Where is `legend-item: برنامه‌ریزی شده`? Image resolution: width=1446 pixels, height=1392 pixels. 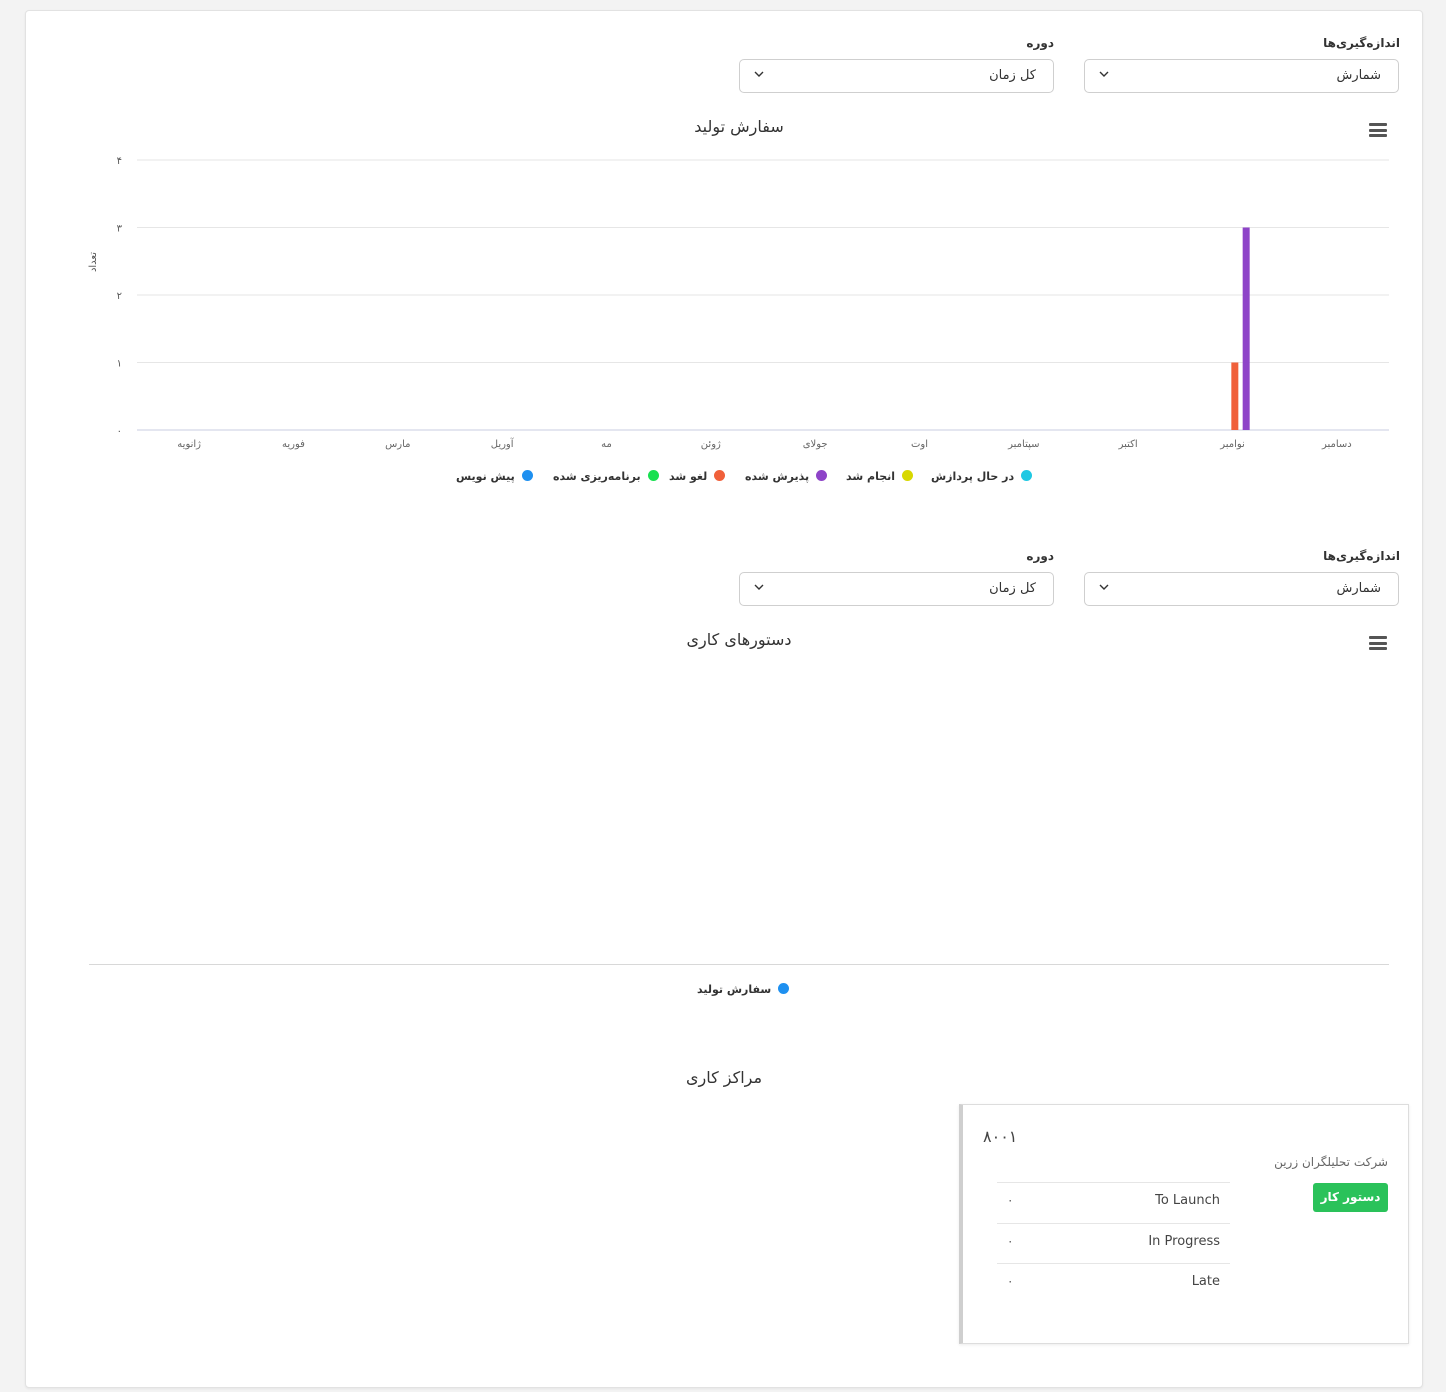
legend-item: برنامه‌ریزی شده is located at coordinates (606, 476).